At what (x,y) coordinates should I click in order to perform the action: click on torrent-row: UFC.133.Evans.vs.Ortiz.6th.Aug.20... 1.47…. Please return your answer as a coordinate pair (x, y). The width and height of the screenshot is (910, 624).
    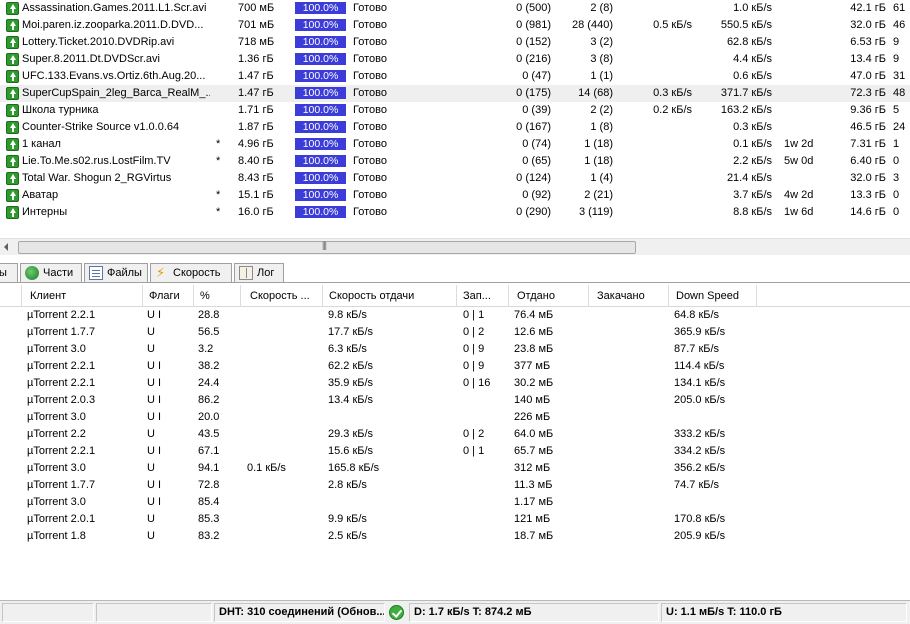
    Looking at the image, I should click on (455, 76).